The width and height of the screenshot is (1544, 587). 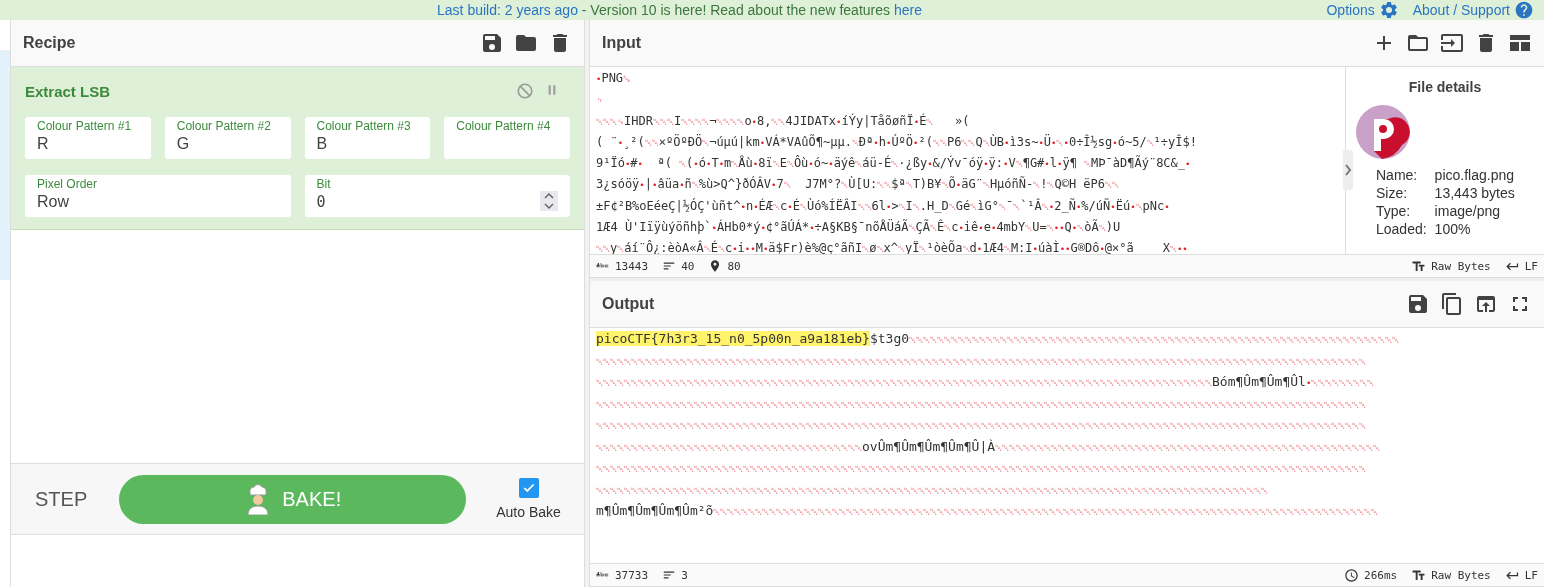 I want to click on input-text-line: 3¿sóöÿ•|•âüa•ñ␀%ù>Q^}ðÓÂV•7␀ J7M°?␀Ù[U:␀␀$ª␀T)B¥␀Õ•äG¨␀HµóñÑ-␀!␀Q©H ëP6␀␀, so click(x=858, y=184).